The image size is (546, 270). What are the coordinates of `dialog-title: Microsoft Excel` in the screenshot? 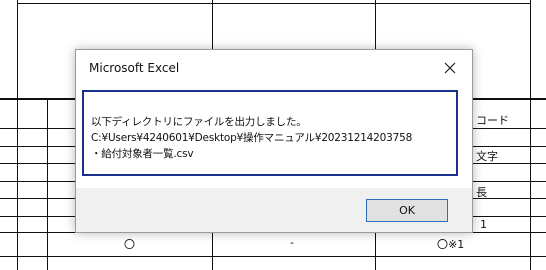 It's located at (134, 68).